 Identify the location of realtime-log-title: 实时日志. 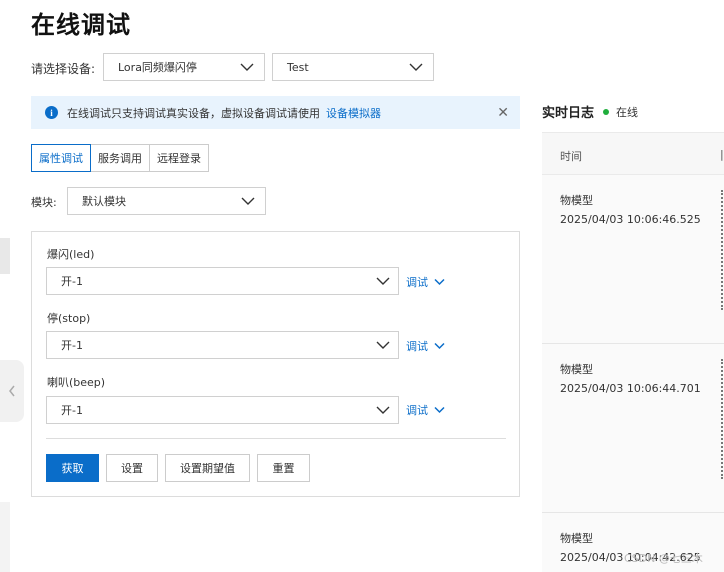
(568, 113).